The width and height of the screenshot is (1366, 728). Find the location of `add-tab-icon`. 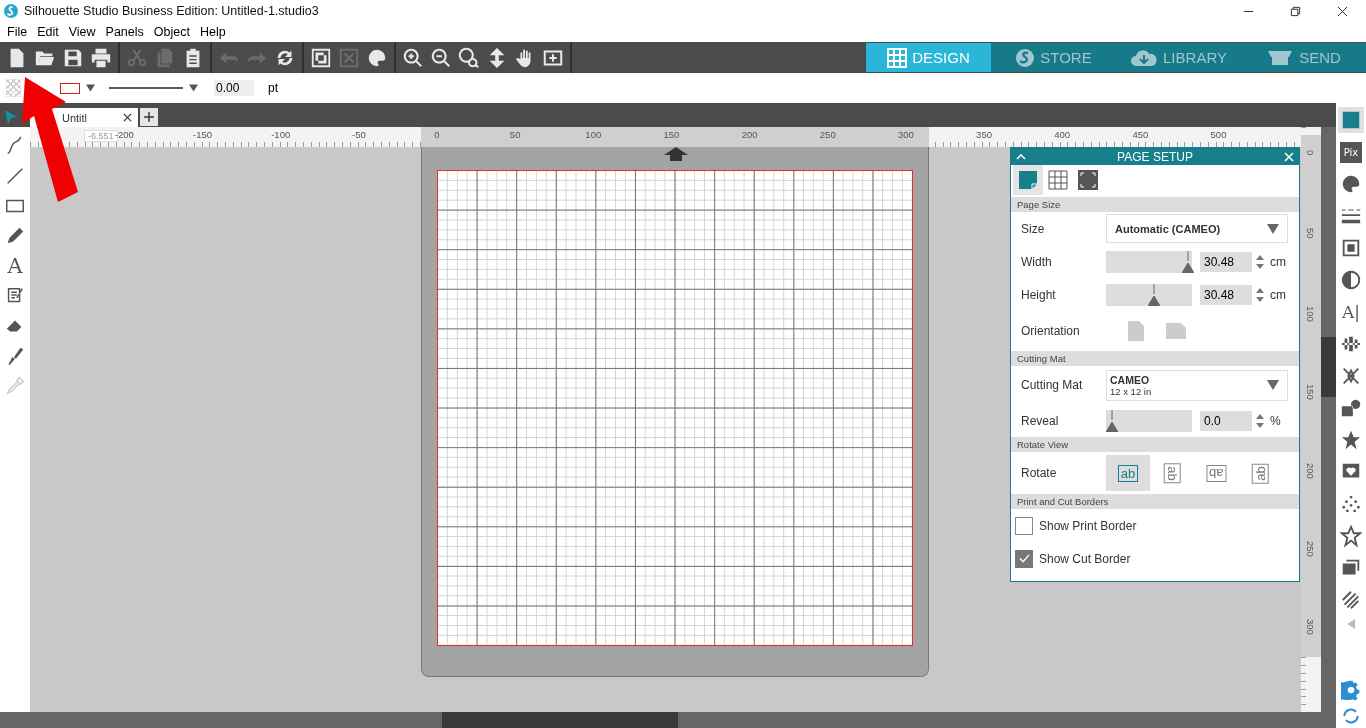

add-tab-icon is located at coordinates (149, 117).